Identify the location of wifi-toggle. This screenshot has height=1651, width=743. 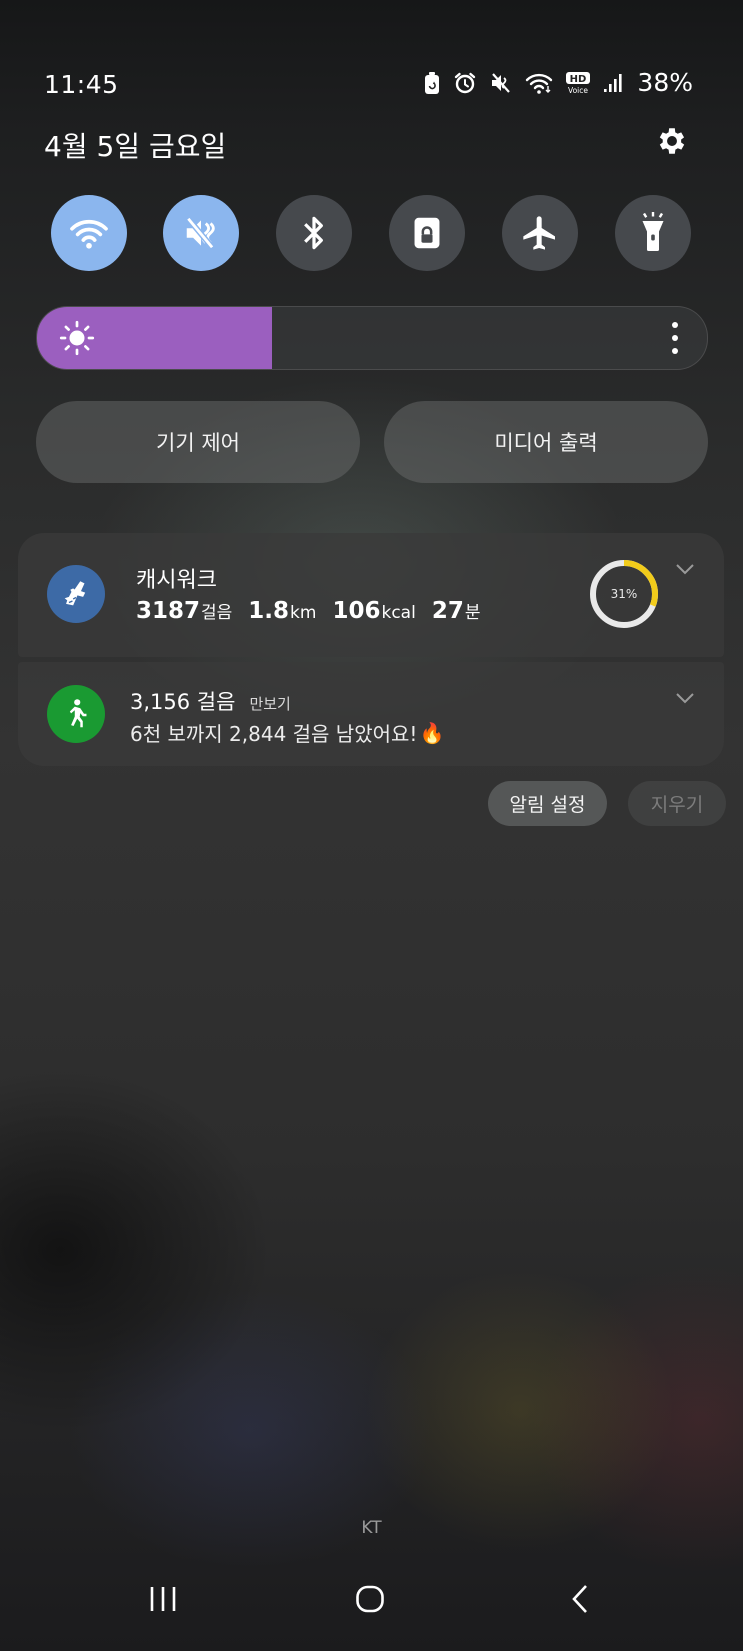
(89, 233).